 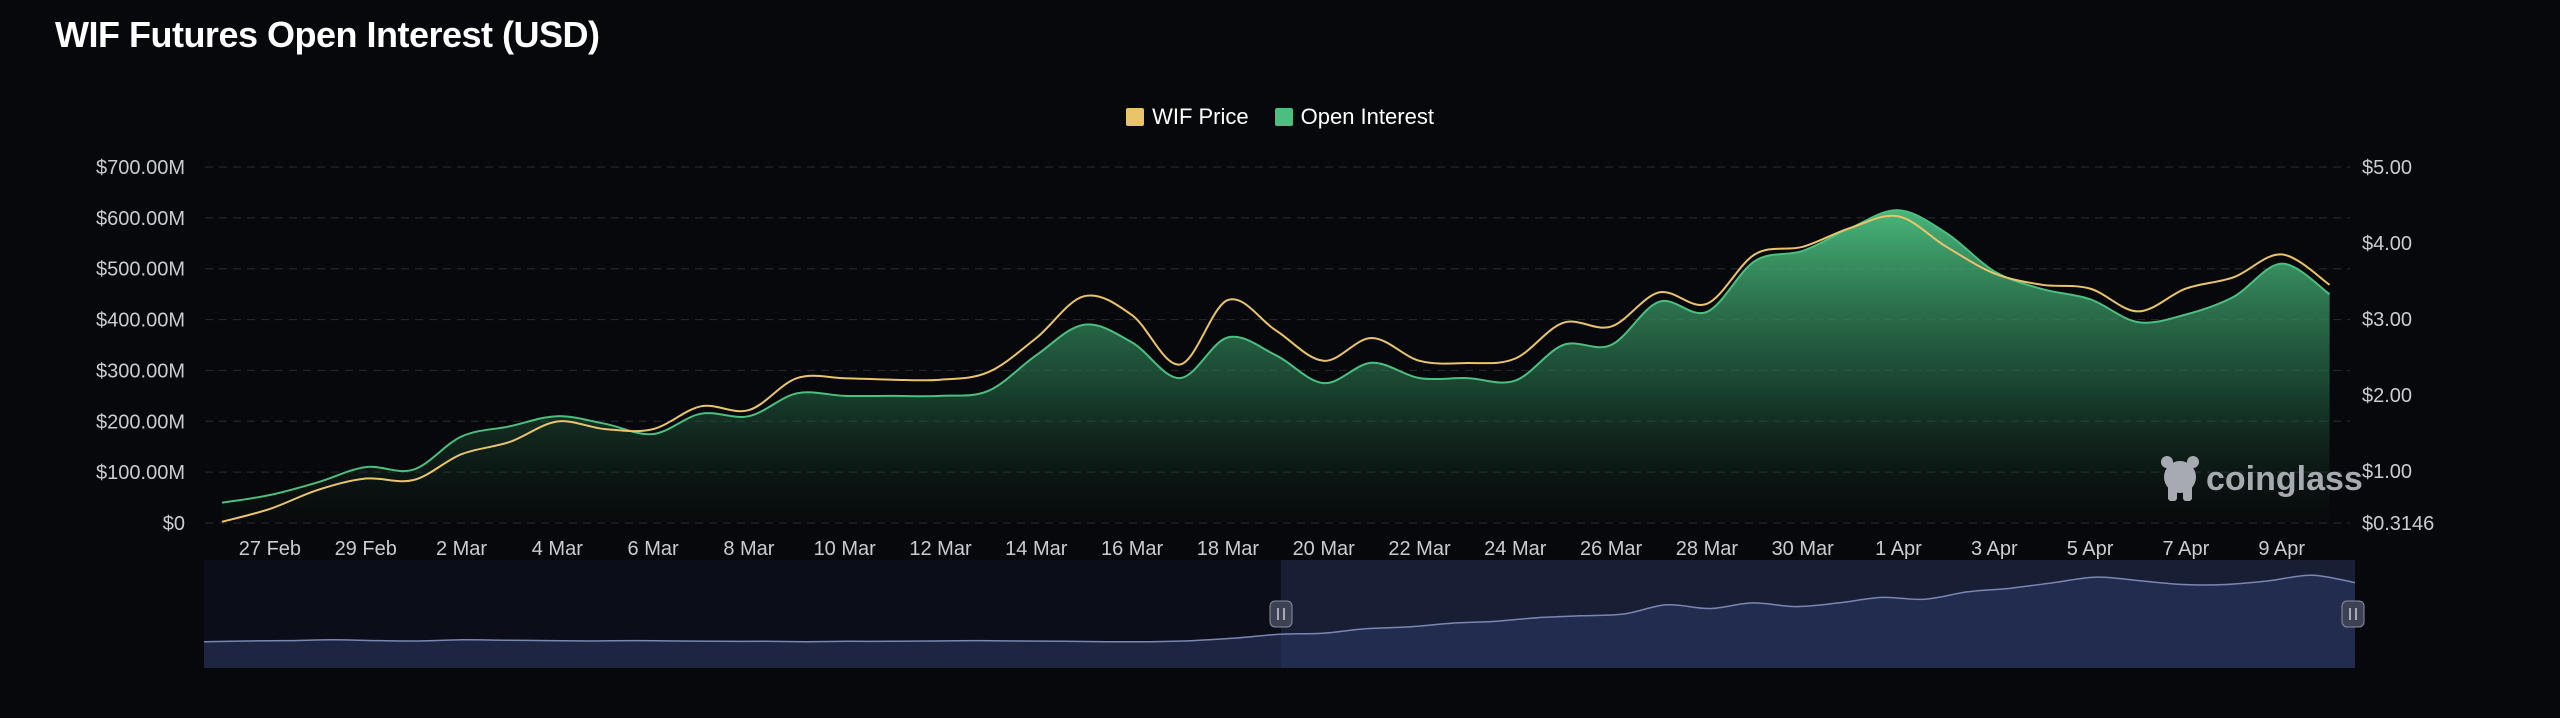 What do you see at coordinates (2398, 346) in the screenshot?
I see `y-axis-right: $0.3146 $1.00 $2.00 $3.00 $4.00 $5.00` at bounding box center [2398, 346].